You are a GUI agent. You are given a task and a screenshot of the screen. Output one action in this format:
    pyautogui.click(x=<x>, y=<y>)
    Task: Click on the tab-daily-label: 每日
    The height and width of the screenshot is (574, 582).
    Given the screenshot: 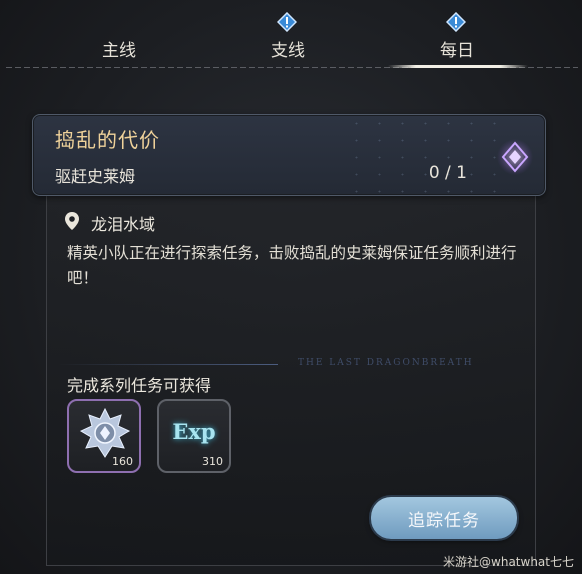 What is the action you would take?
    pyautogui.click(x=457, y=51)
    